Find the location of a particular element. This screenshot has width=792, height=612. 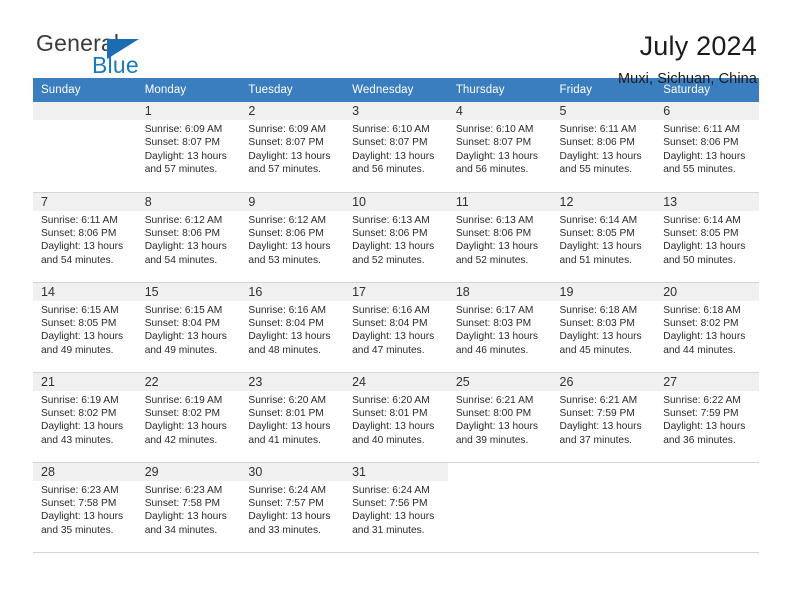

day-number: 2 is located at coordinates (292, 111).